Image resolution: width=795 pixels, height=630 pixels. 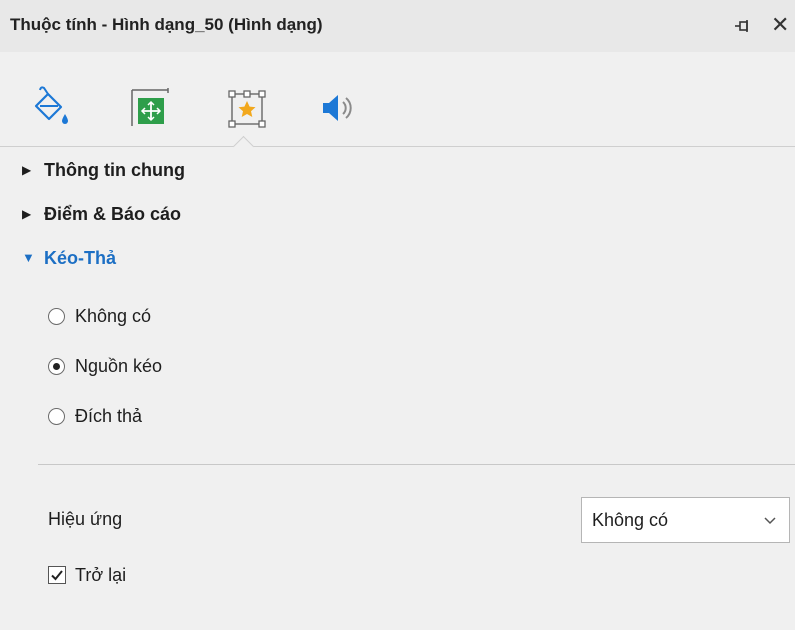 I want to click on radio-option-drop-target: Đích thả, so click(x=95, y=419).